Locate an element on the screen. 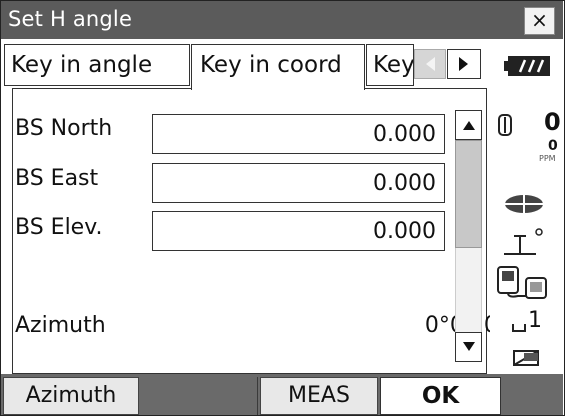  battery-icon is located at coordinates (528, 68).